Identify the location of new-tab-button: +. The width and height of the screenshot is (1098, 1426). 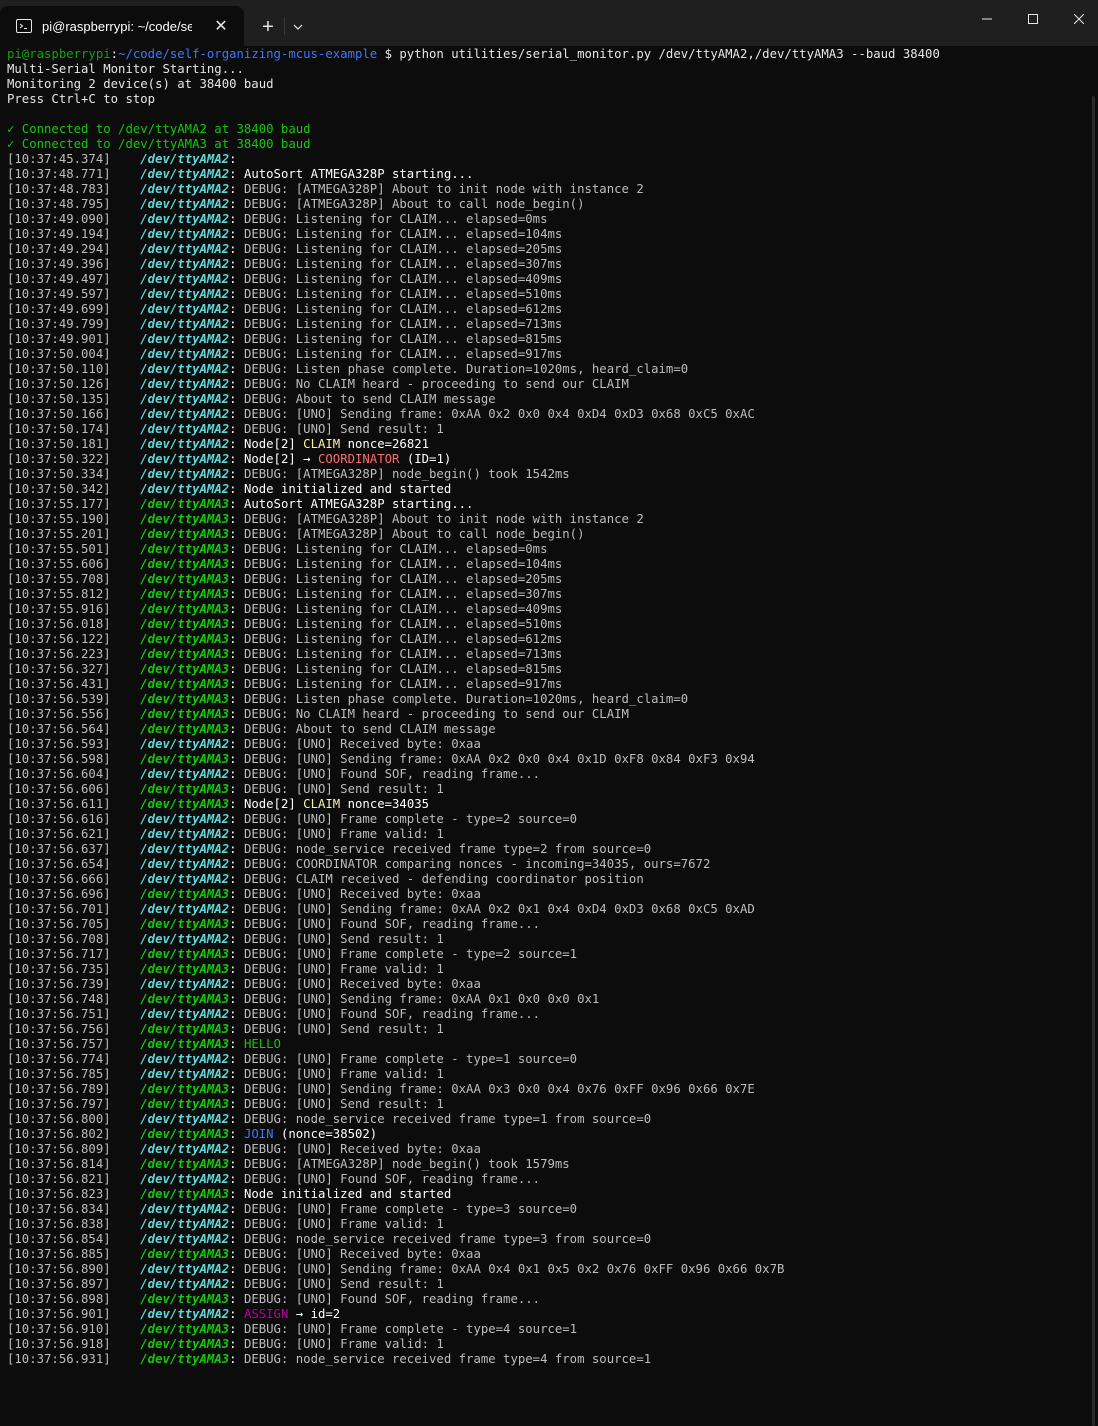
(268, 27).